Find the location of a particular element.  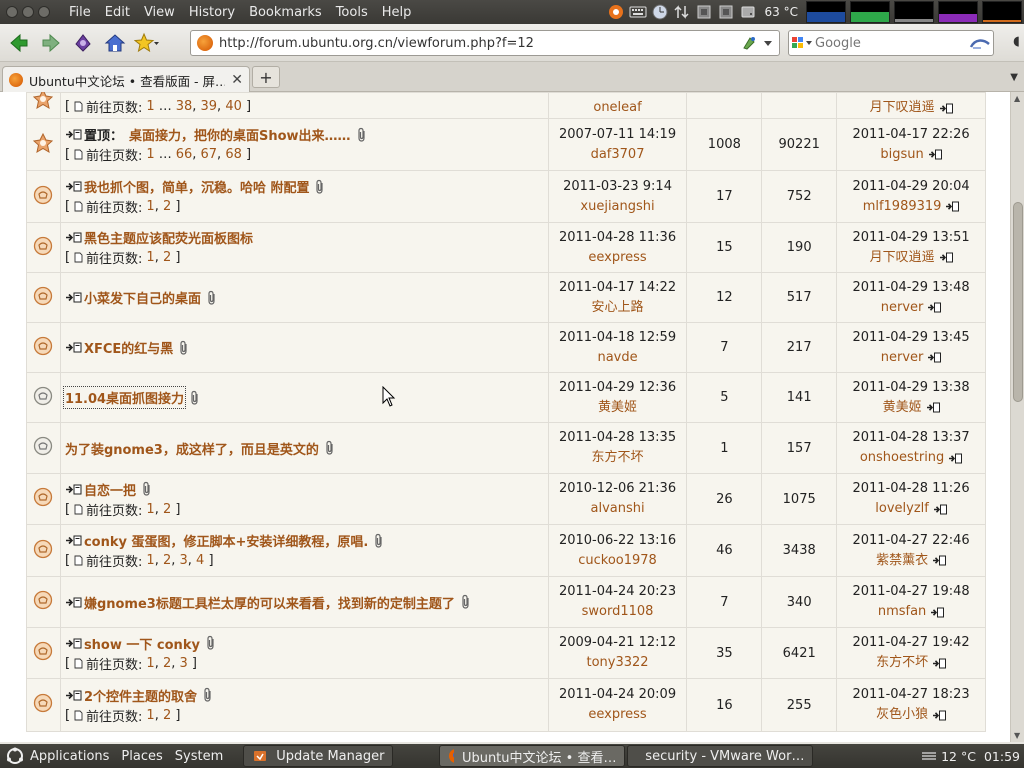

page-link: 67 is located at coordinates (209, 154).